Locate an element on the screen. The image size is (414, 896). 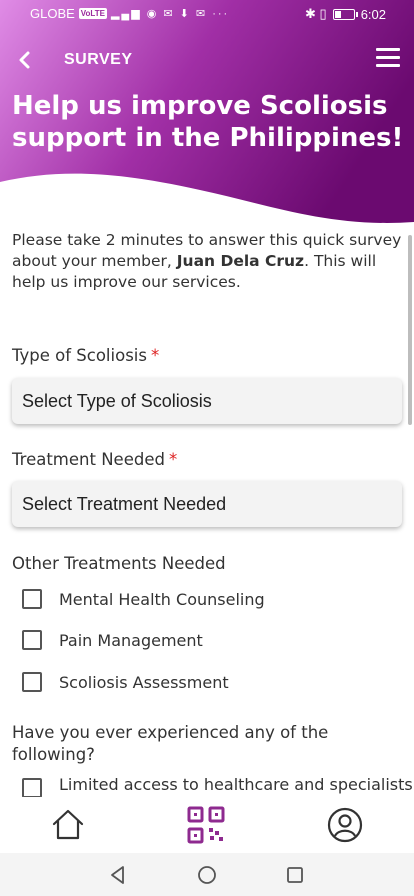
back-button is located at coordinates (26, 60).